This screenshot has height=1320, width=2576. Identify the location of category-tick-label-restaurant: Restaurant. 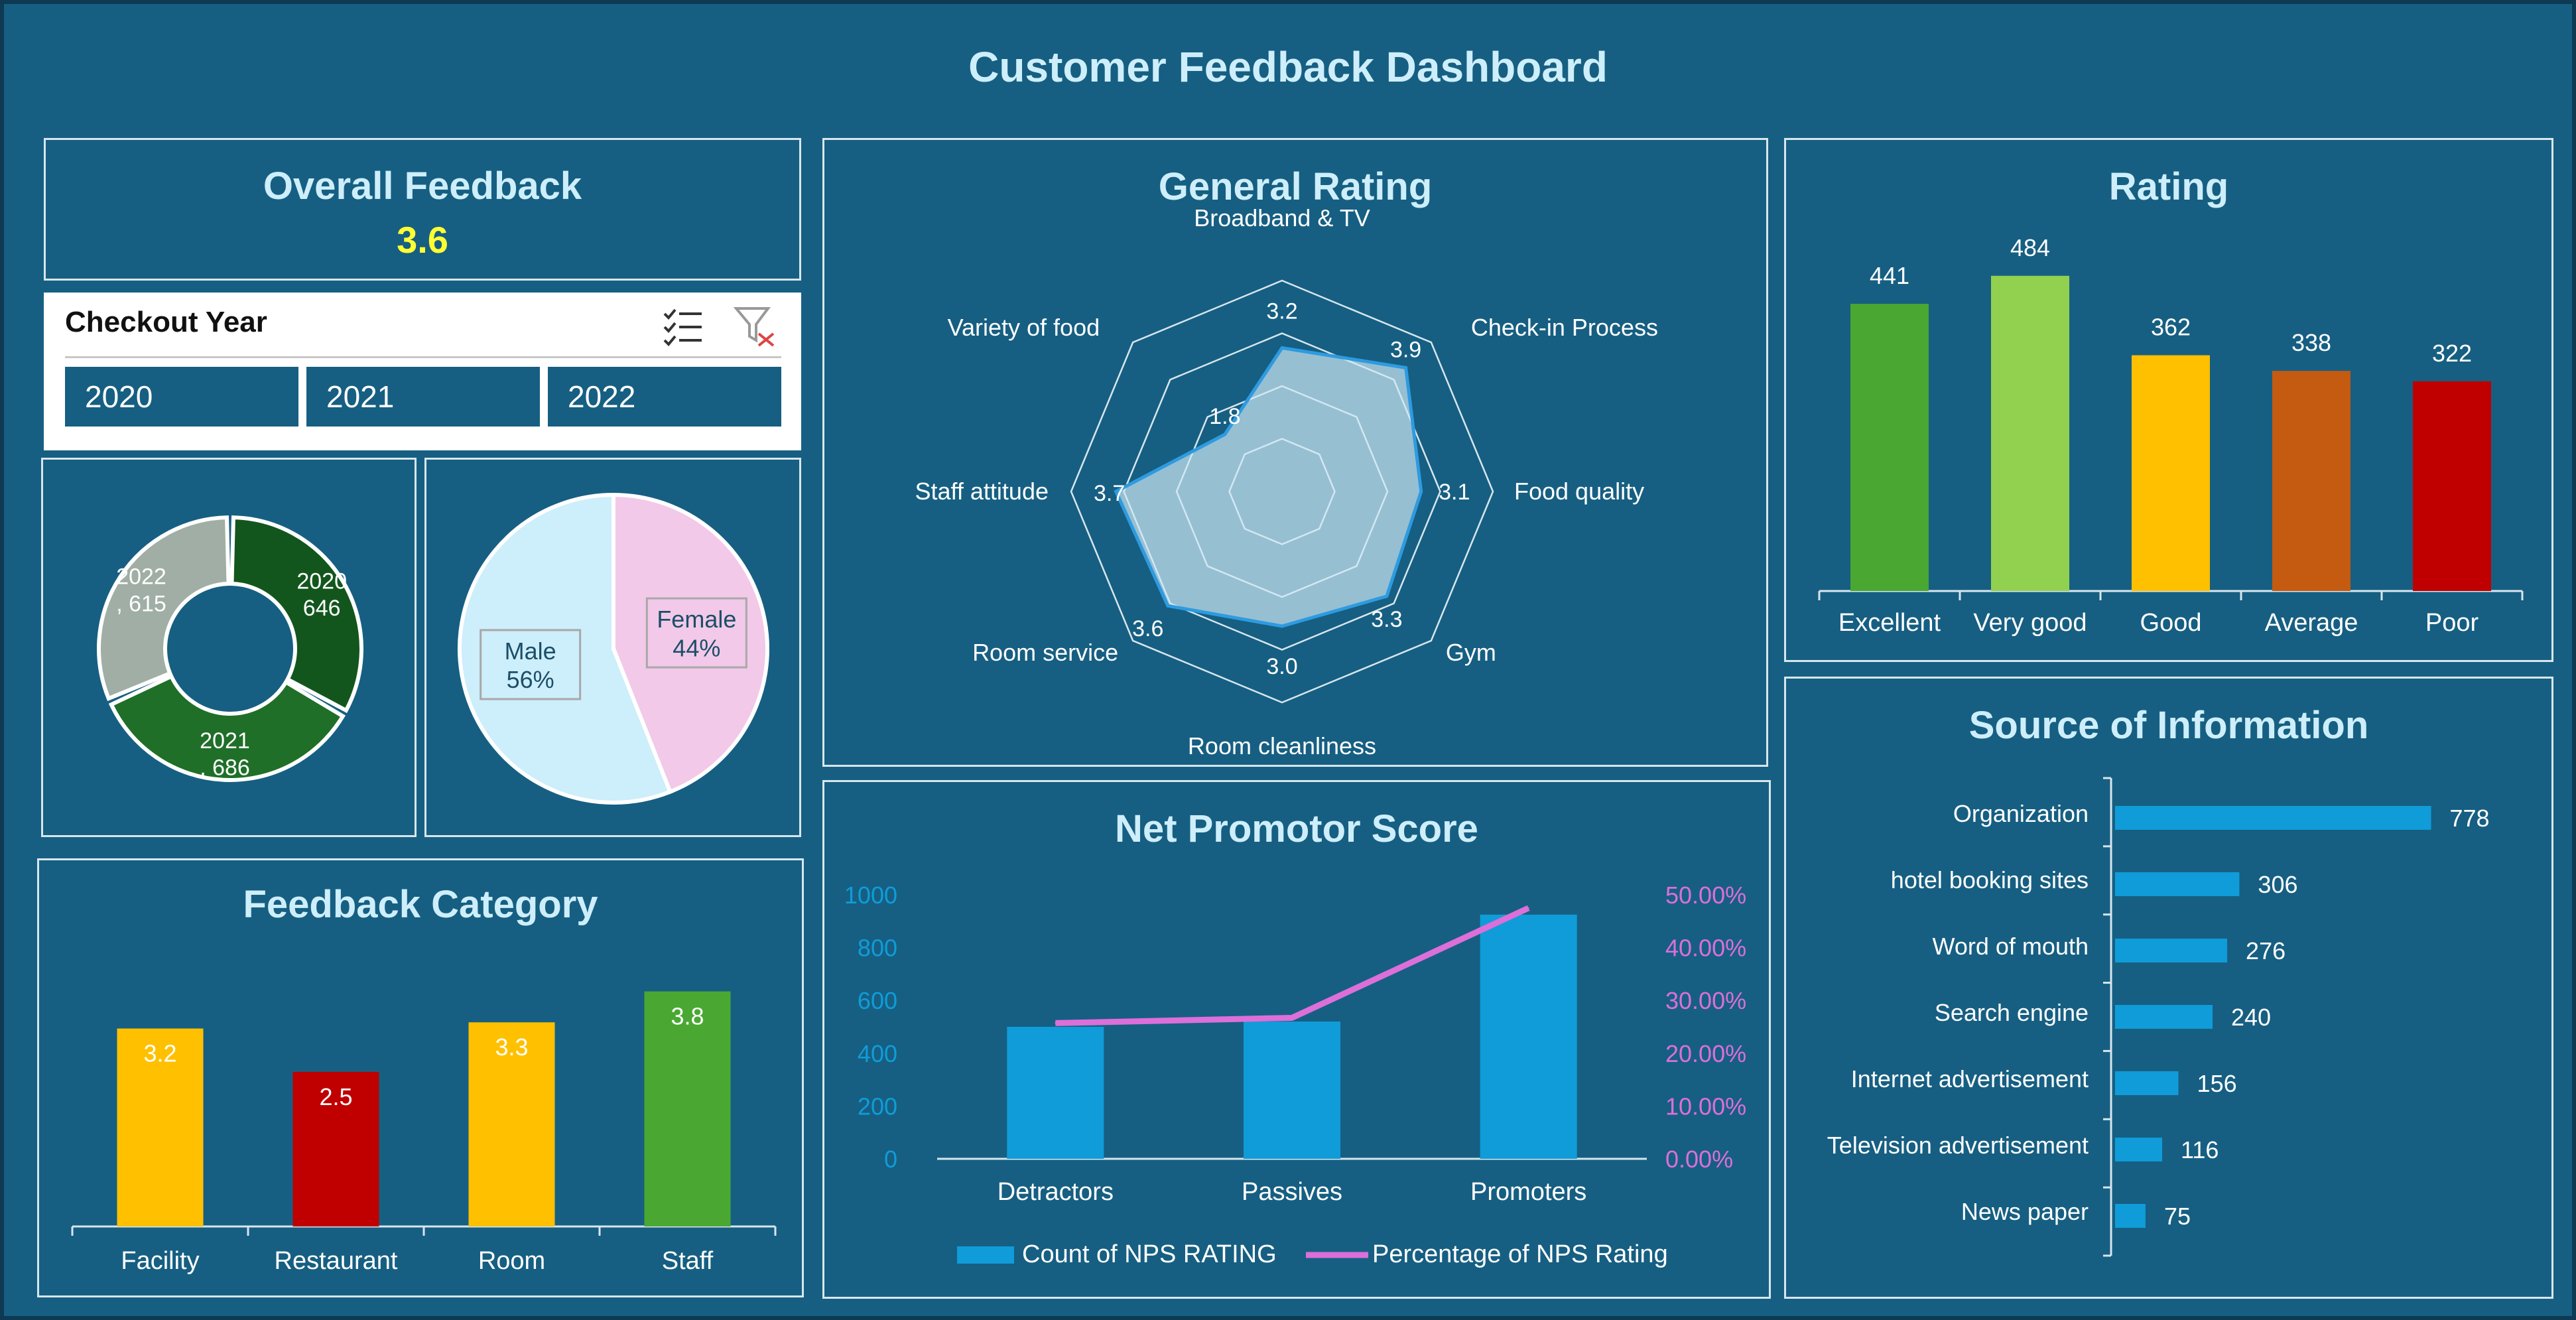
(337, 1261).